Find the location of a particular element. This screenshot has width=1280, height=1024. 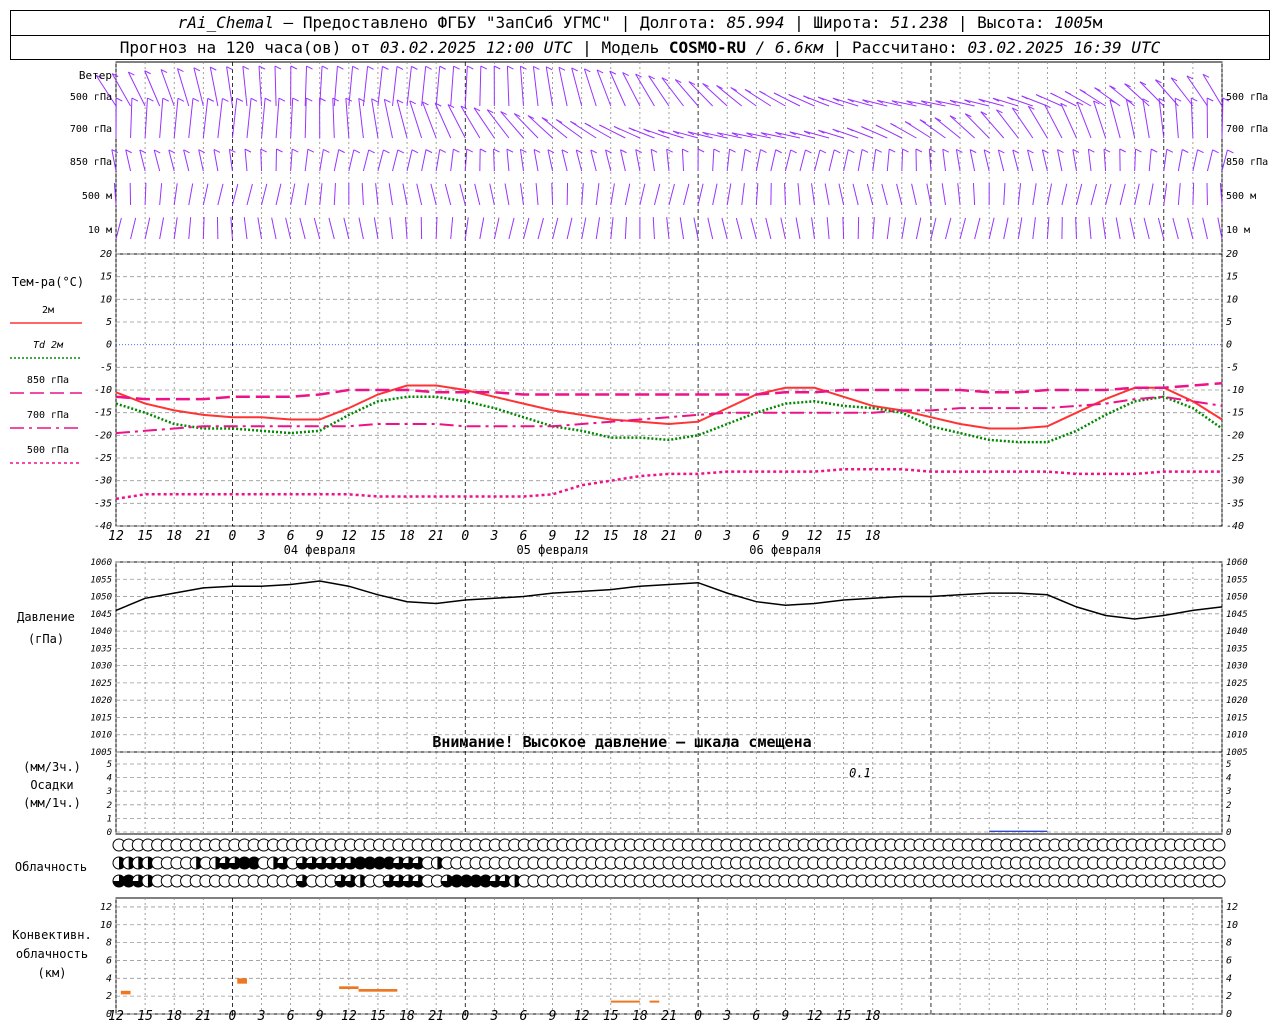

temp-tick-left: -25 is located at coordinates (103, 458).